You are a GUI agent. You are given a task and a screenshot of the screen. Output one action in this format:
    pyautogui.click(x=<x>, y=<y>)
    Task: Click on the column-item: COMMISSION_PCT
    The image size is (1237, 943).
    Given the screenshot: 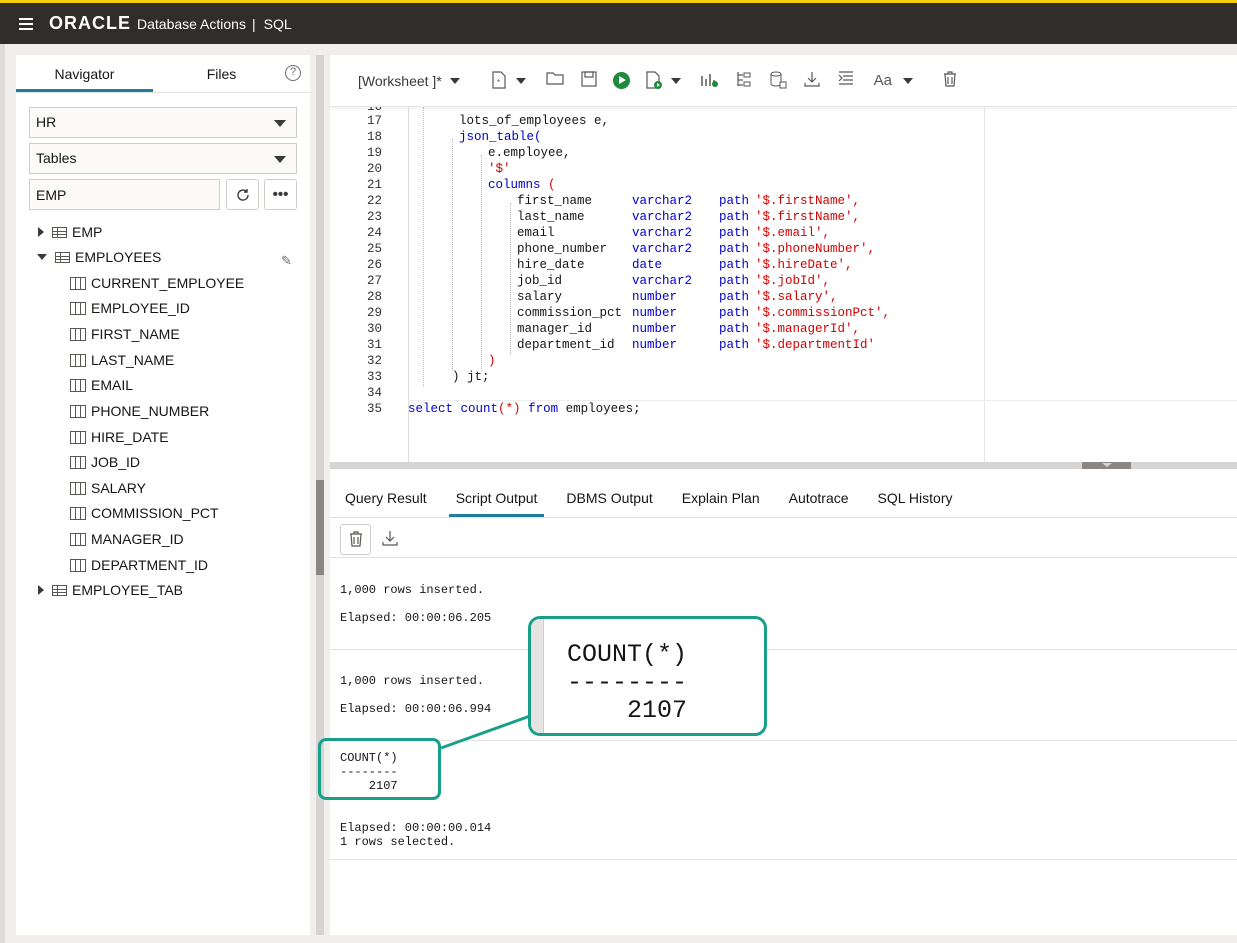 What is the action you would take?
    pyautogui.click(x=144, y=513)
    